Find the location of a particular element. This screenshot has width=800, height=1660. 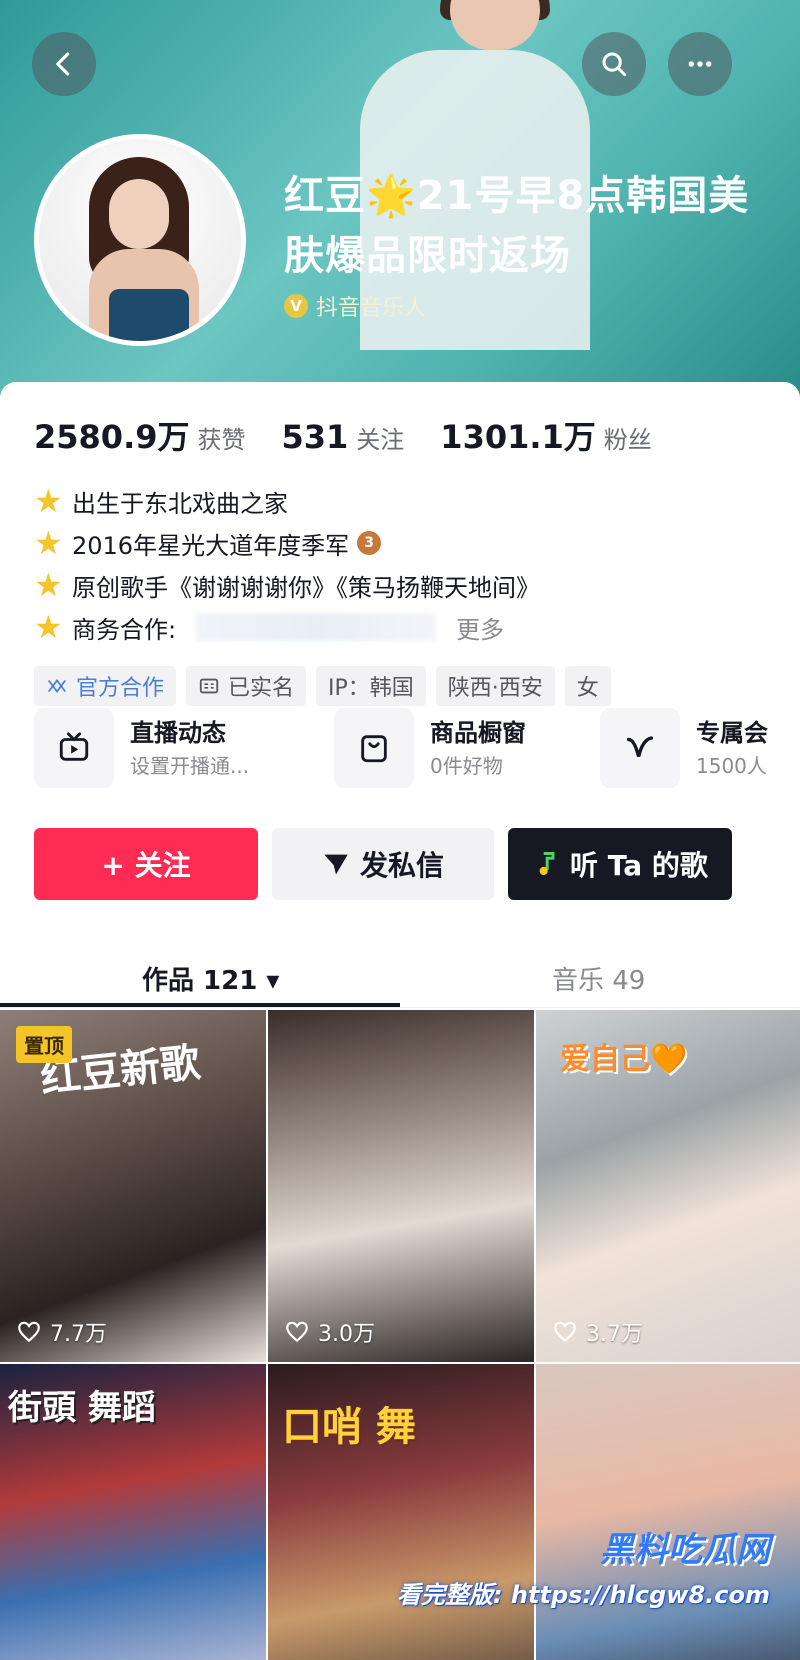

action-buttons: + 关注 发私信 听 Ta 的歌 is located at coordinates (390, 864).